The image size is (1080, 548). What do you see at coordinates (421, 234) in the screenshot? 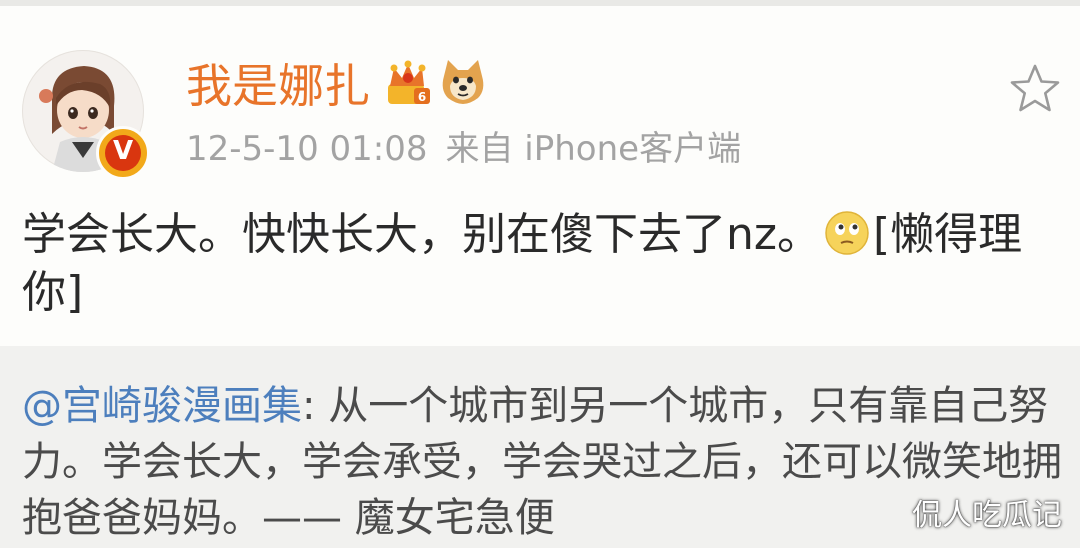
I see `post-text-main: 学会长大。快快长大，别在傻下去了nz。` at bounding box center [421, 234].